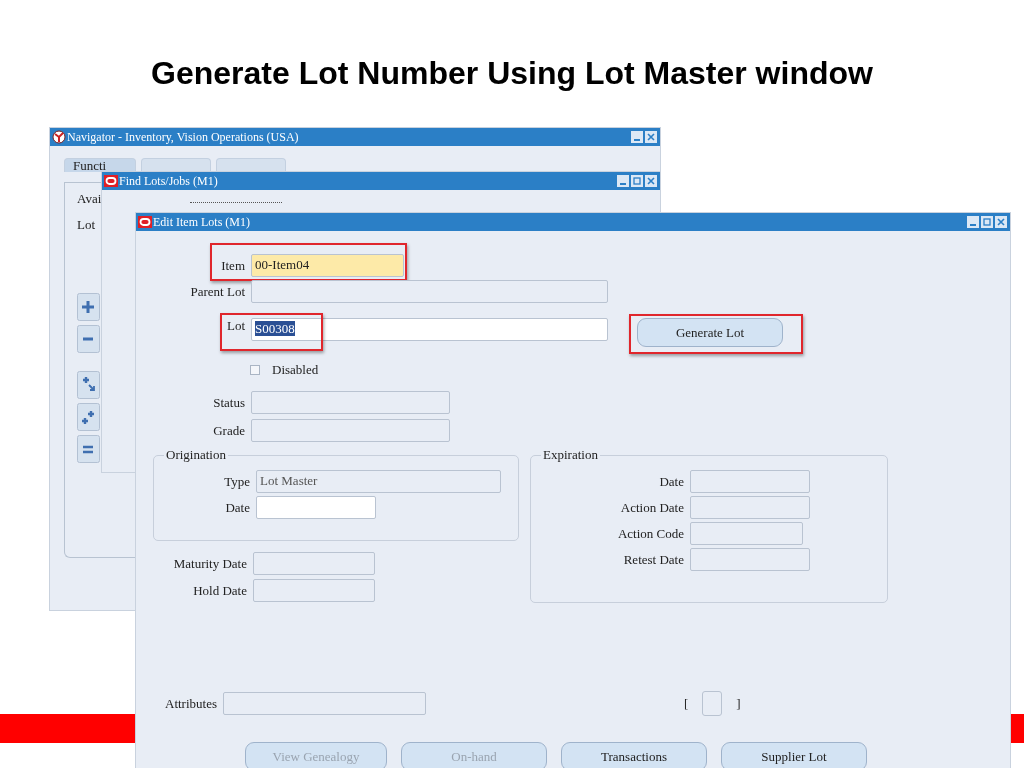 The image size is (1024, 768). I want to click on input-field: 00-Item04, so click(327, 265).